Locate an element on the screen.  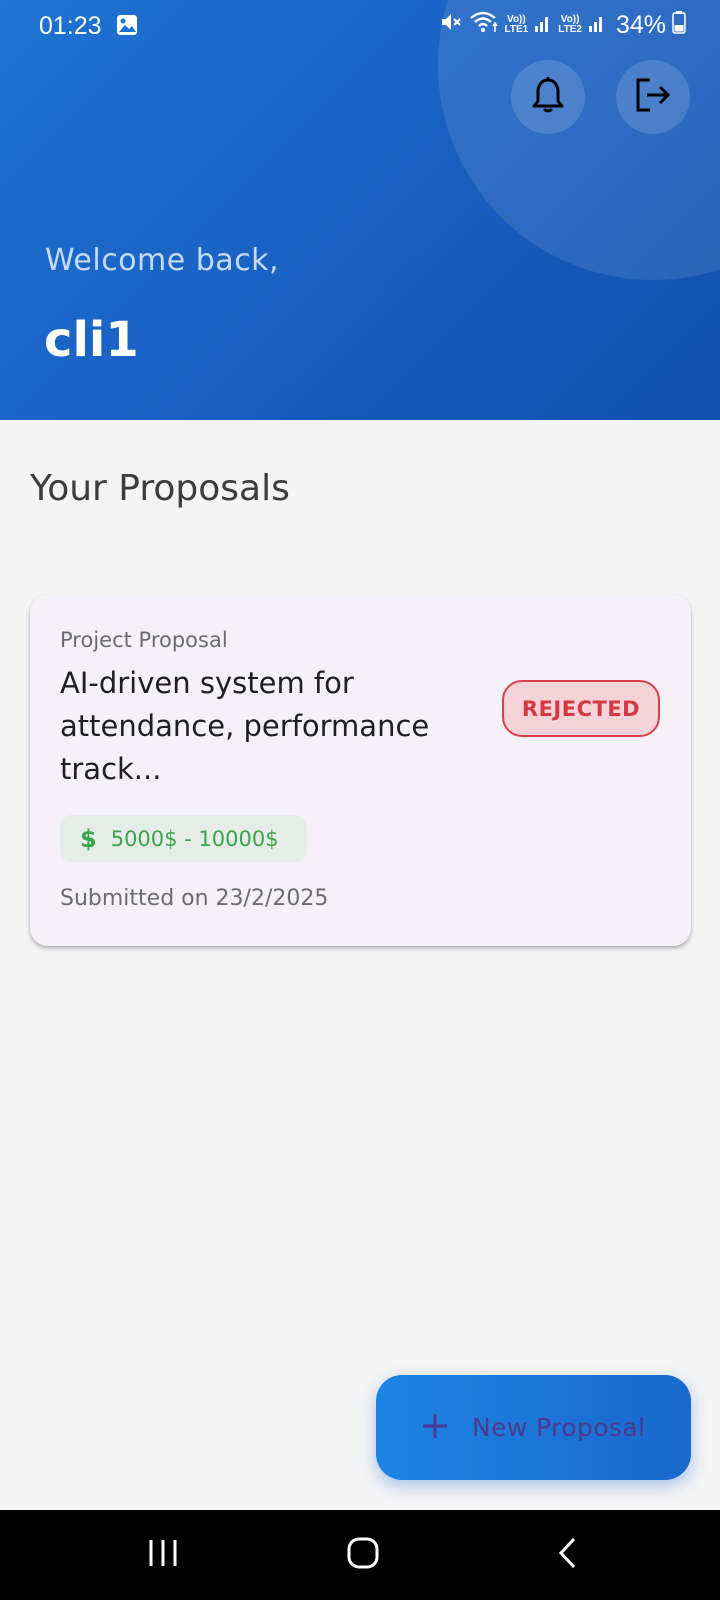
gallery-notification-icon is located at coordinates (127, 28).